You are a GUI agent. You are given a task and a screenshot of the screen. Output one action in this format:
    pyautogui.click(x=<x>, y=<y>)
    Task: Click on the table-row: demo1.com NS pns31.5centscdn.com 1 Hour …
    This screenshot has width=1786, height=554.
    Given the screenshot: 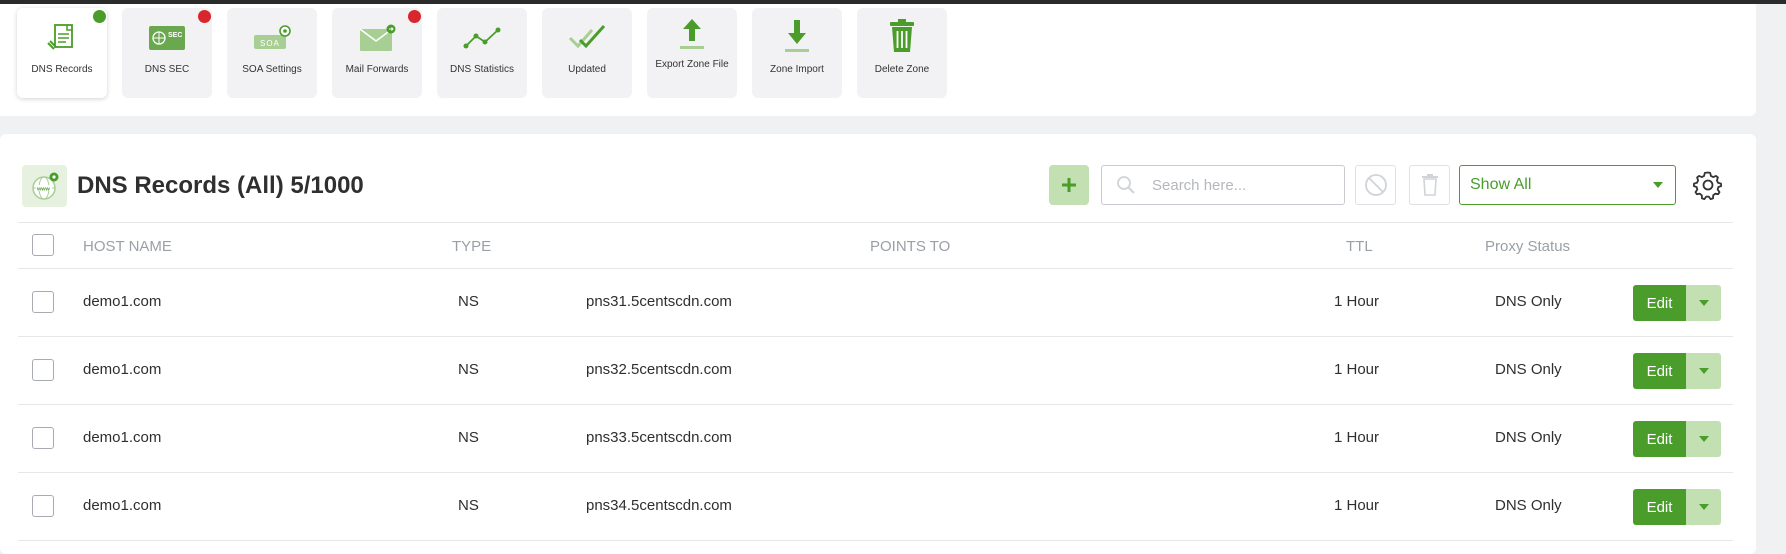 What is the action you would take?
    pyautogui.click(x=875, y=303)
    